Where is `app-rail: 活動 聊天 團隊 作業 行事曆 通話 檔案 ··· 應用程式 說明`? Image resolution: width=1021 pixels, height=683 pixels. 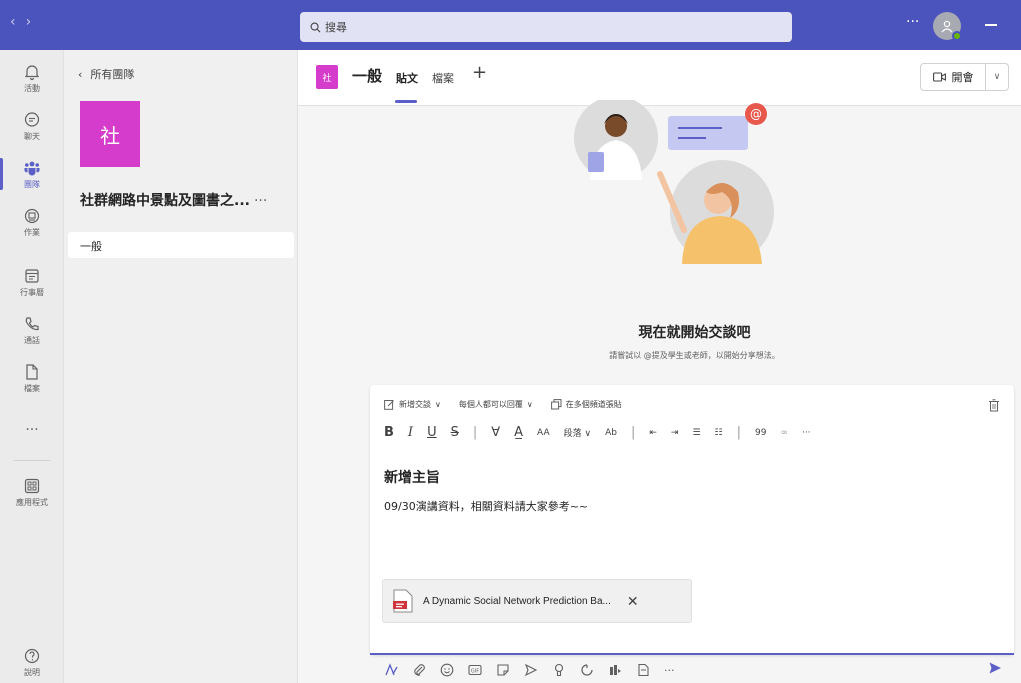 app-rail: 活動 聊天 團隊 作業 行事曆 通話 檔案 ··· 應用程式 說明 is located at coordinates (32, 366).